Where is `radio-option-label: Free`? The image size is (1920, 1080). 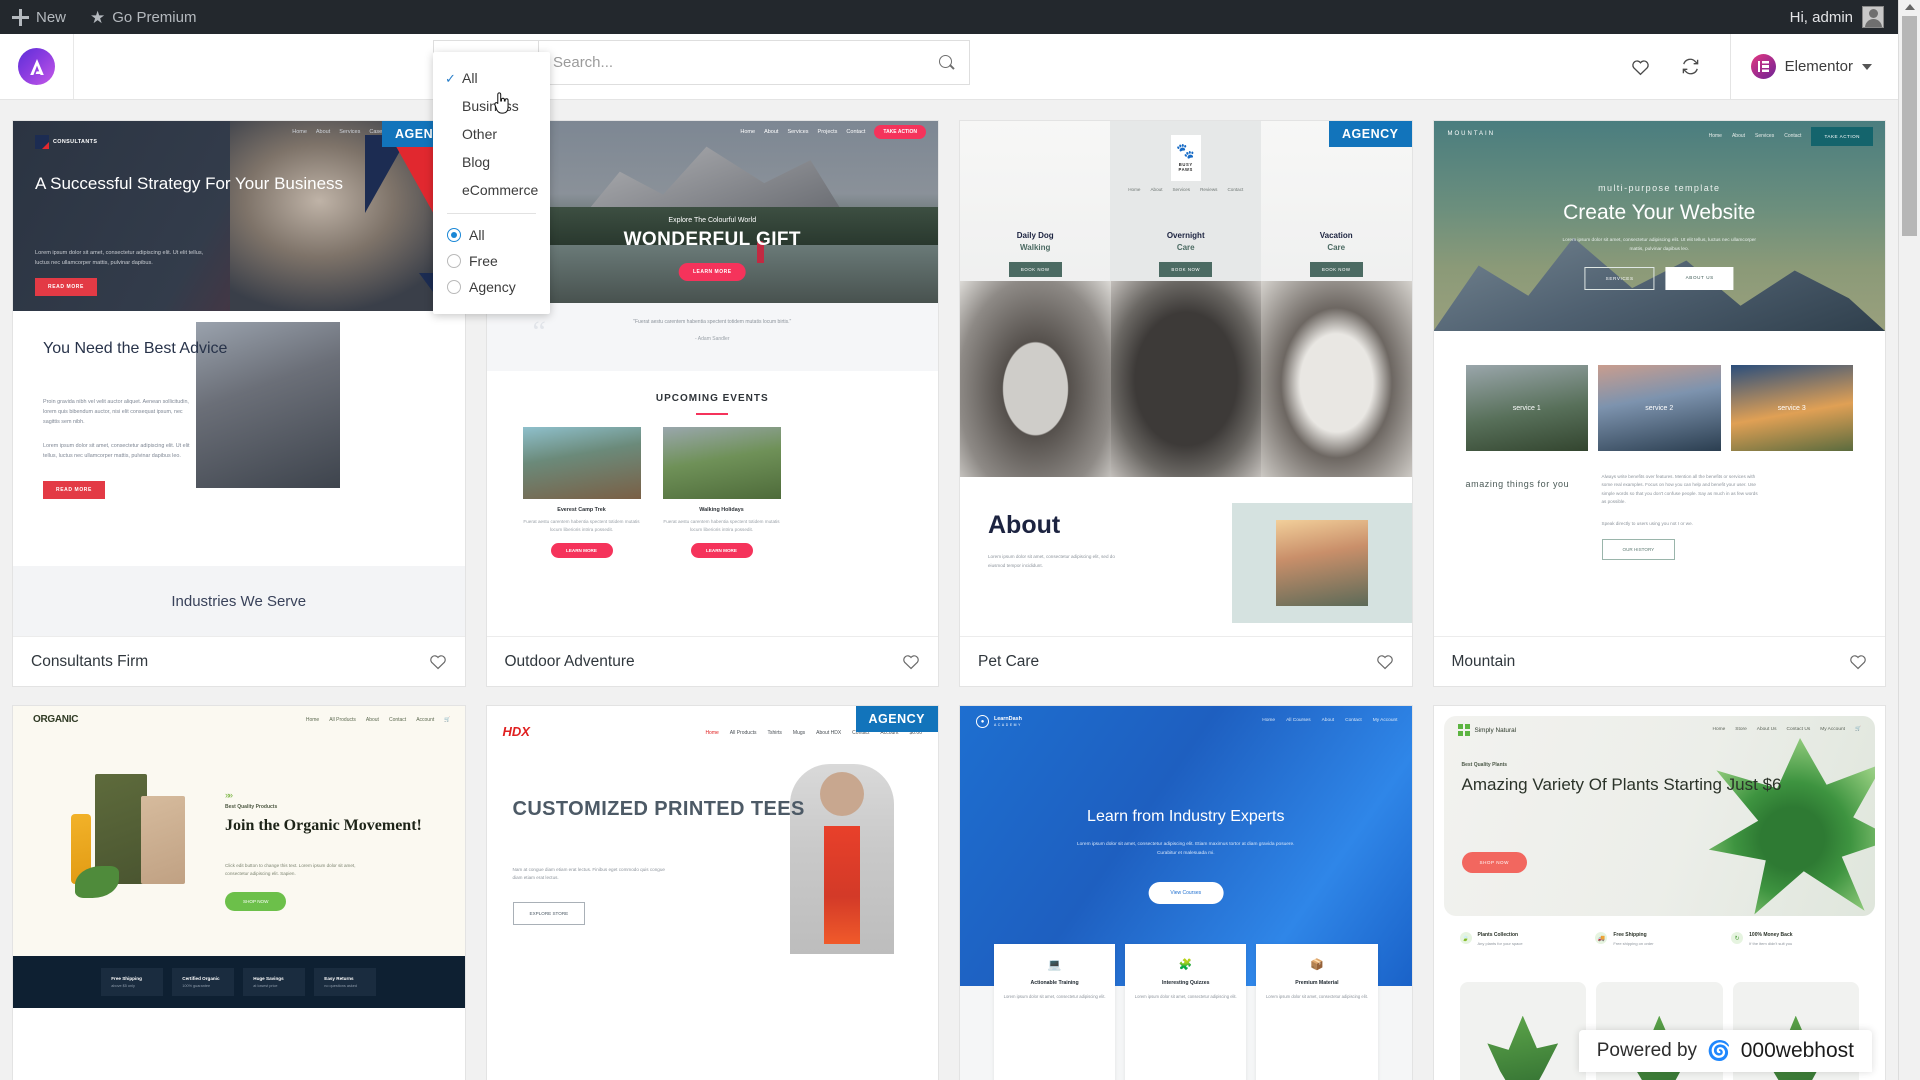
radio-option-label: Free is located at coordinates (483, 261).